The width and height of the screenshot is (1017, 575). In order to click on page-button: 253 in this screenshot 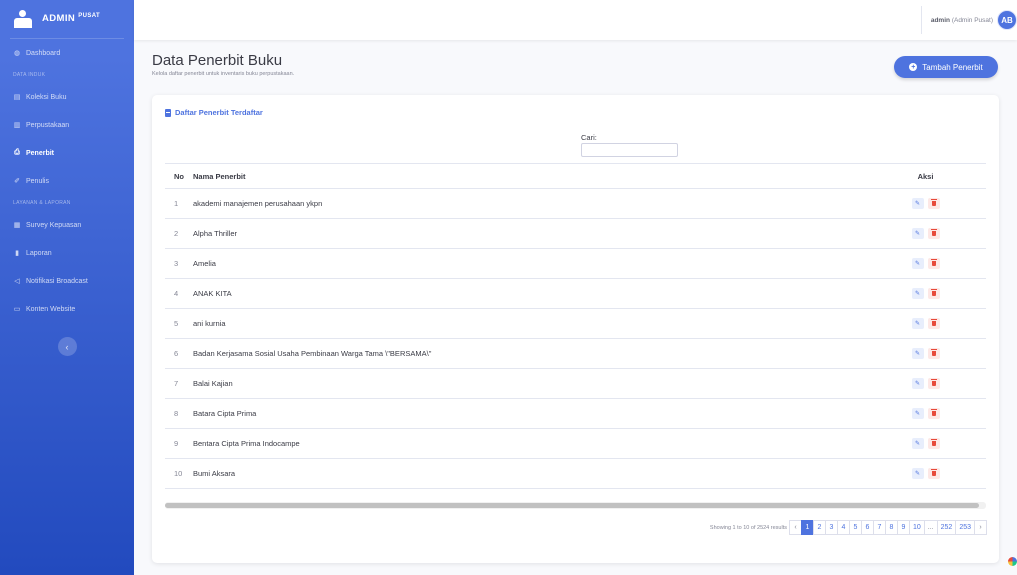, I will do `click(965, 527)`.